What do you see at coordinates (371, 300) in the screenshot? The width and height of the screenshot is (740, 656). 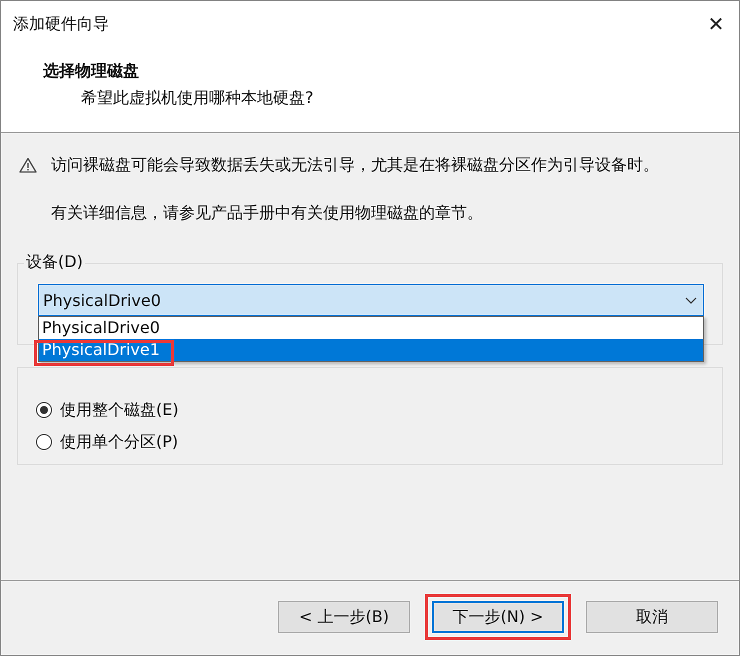 I see `device-dropdown: PhysicalDrive0` at bounding box center [371, 300].